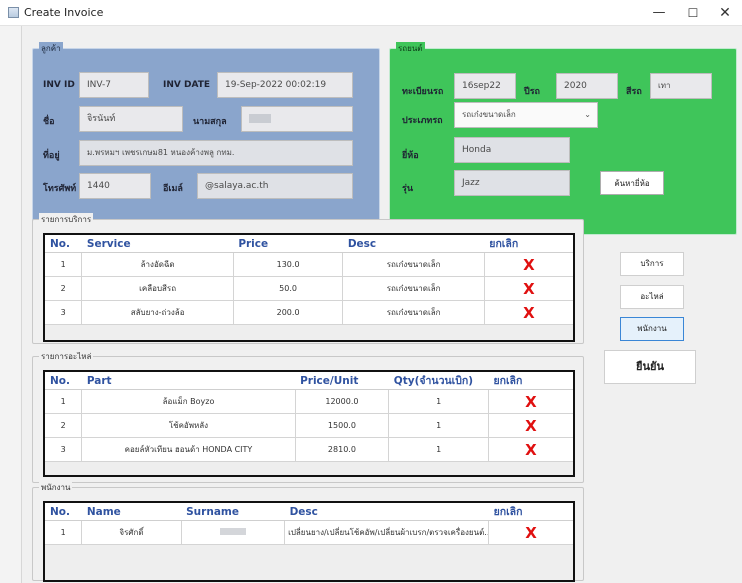  I want to click on service-button: บริการ, so click(652, 264).